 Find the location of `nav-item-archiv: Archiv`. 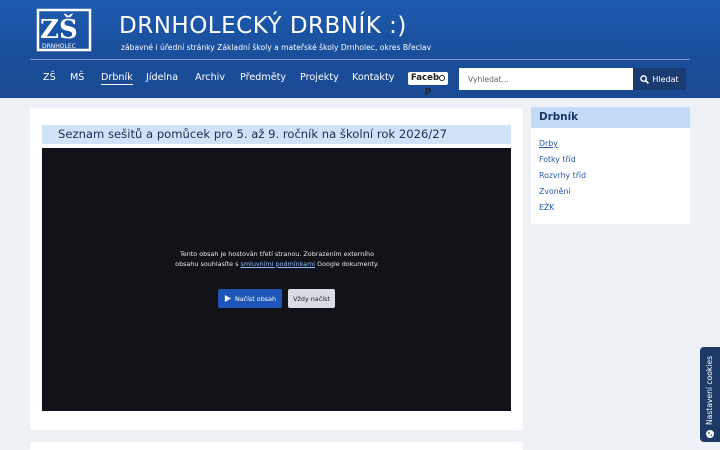

nav-item-archiv: Archiv is located at coordinates (210, 77).